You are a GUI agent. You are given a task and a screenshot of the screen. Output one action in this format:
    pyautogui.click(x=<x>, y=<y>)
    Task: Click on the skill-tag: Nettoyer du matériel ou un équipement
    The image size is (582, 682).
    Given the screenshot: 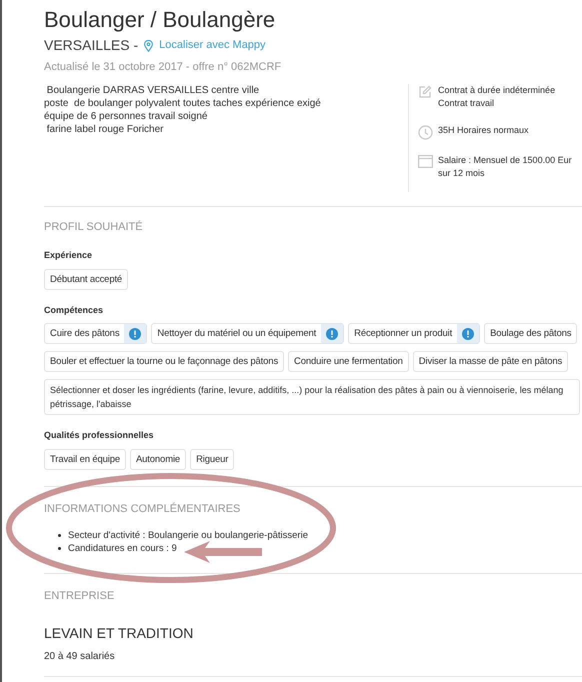 What is the action you would take?
    pyautogui.click(x=247, y=333)
    